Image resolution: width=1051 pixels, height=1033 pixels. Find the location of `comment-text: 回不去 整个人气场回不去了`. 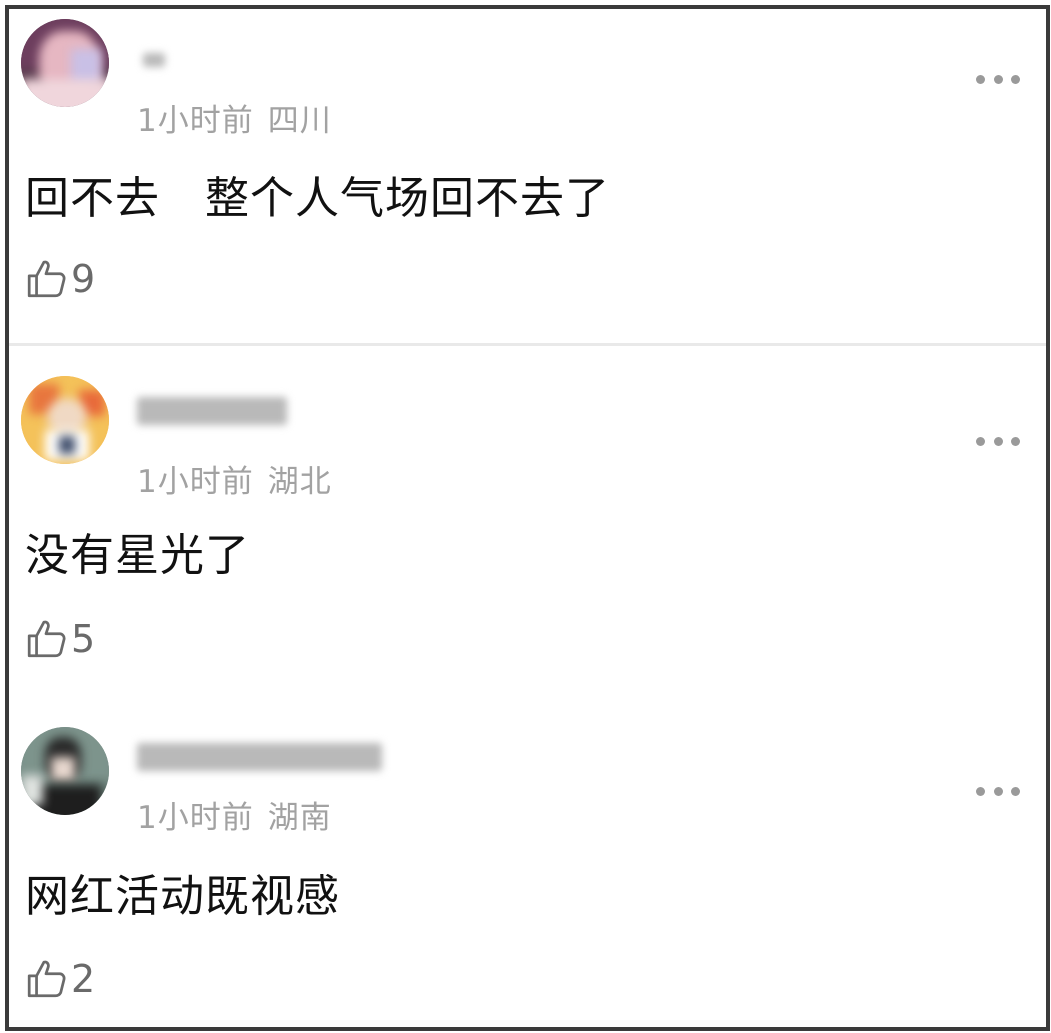

comment-text: 回不去 整个人气场回不去了 is located at coordinates (317, 198).